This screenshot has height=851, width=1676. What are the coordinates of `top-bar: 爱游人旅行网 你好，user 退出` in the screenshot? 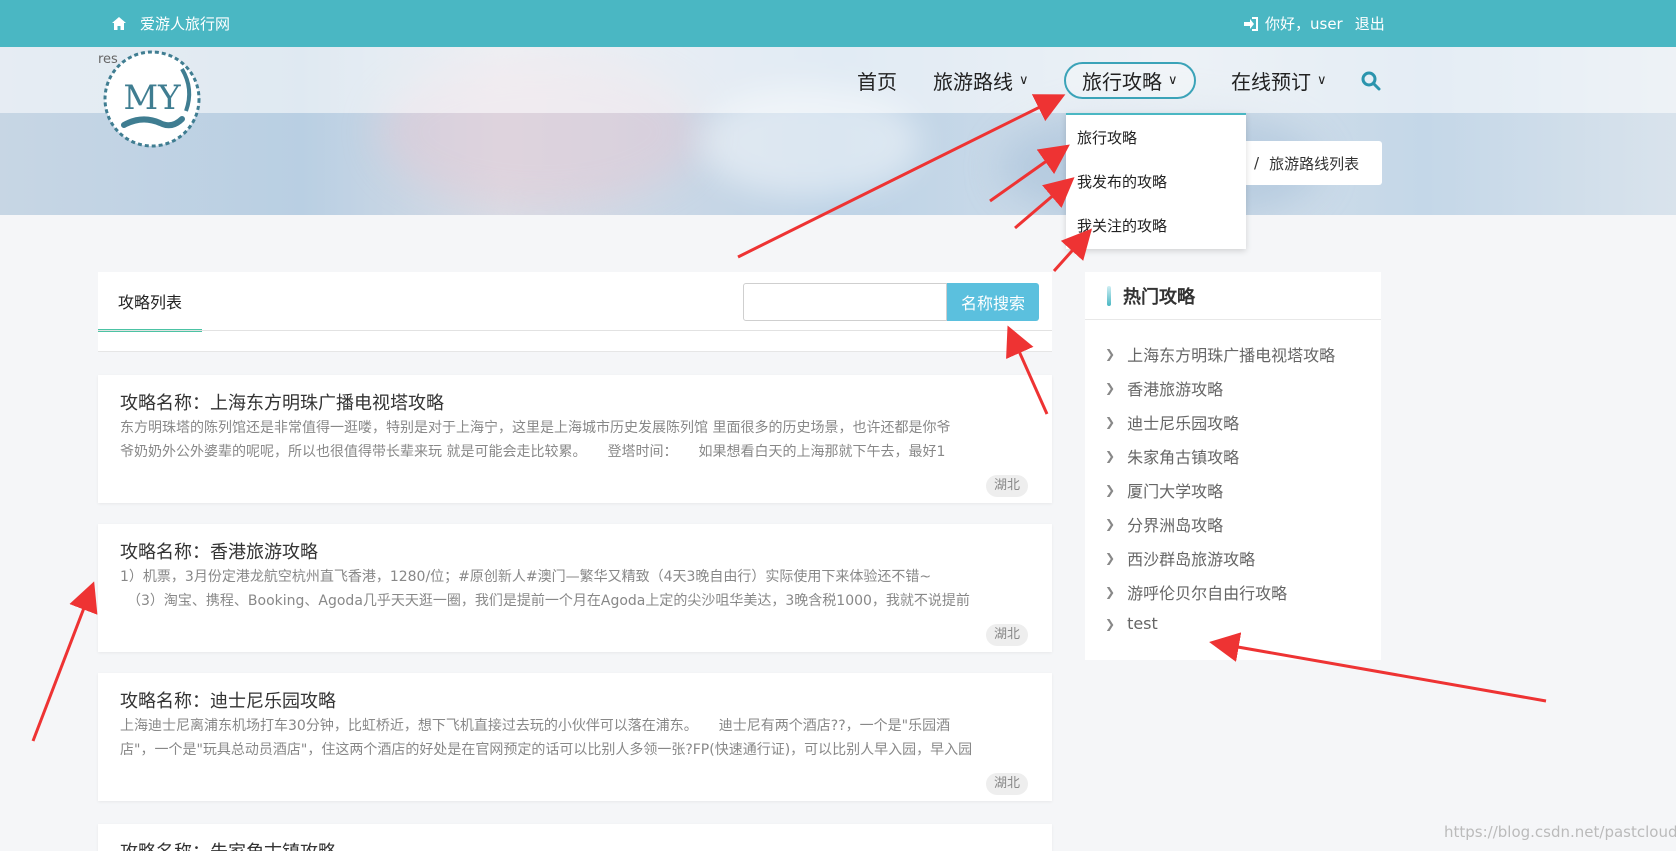 It's located at (838, 23).